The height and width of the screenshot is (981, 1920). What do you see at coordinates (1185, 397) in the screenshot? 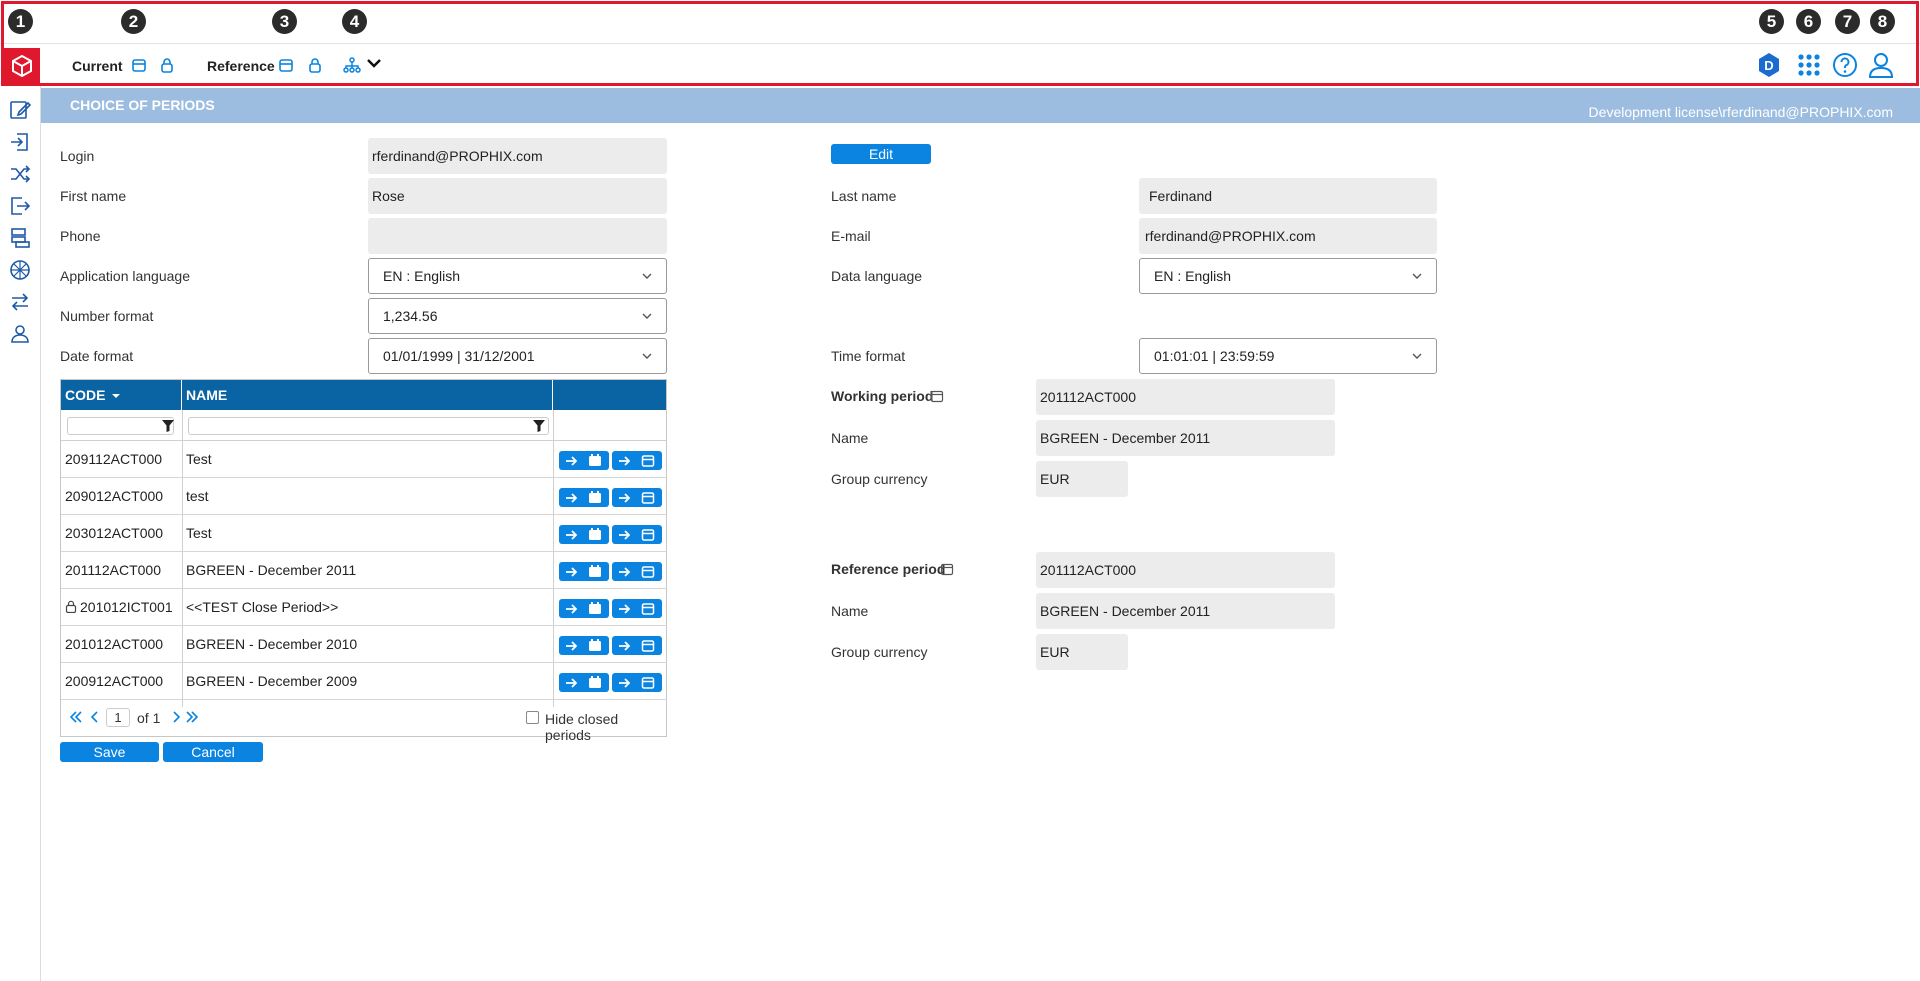
I see `working-period-field: 201112ACT000` at bounding box center [1185, 397].